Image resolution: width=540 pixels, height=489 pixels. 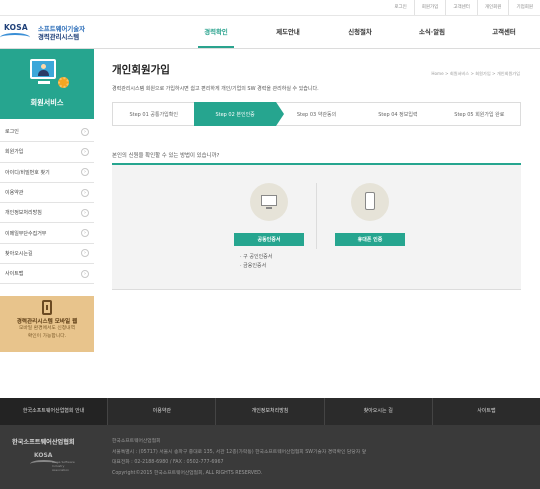 What do you see at coordinates (370, 239) in the screenshot?
I see `phone-auth-button: 휴대폰 인증` at bounding box center [370, 239].